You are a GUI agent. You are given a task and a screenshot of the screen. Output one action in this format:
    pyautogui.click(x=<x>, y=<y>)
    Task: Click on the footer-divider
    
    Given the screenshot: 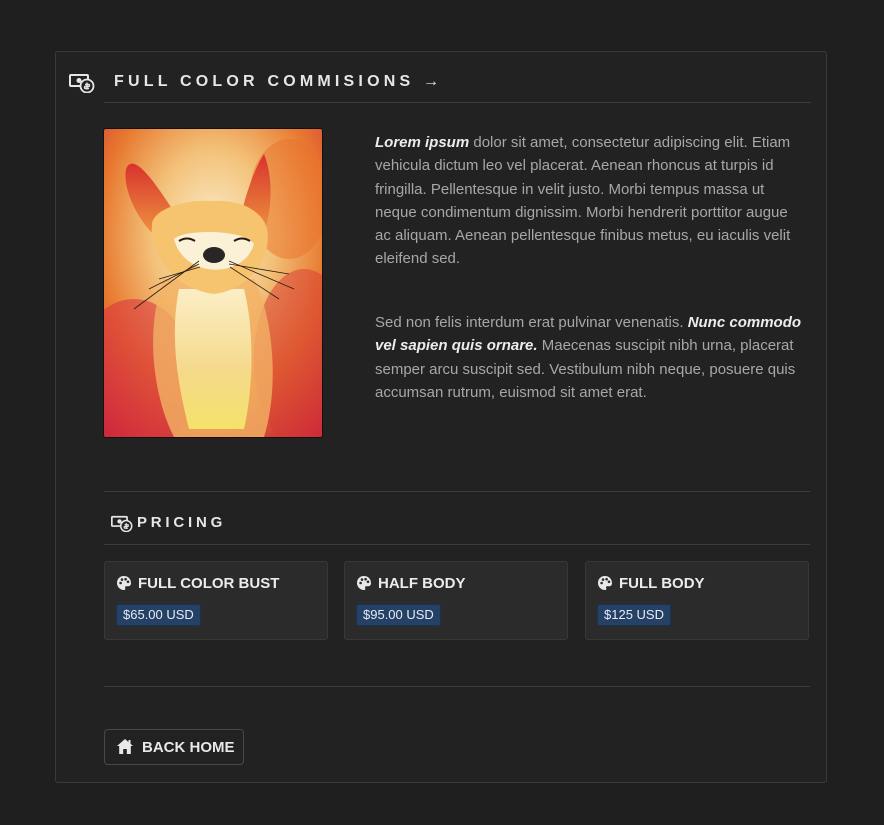 What is the action you would take?
    pyautogui.click(x=457, y=686)
    